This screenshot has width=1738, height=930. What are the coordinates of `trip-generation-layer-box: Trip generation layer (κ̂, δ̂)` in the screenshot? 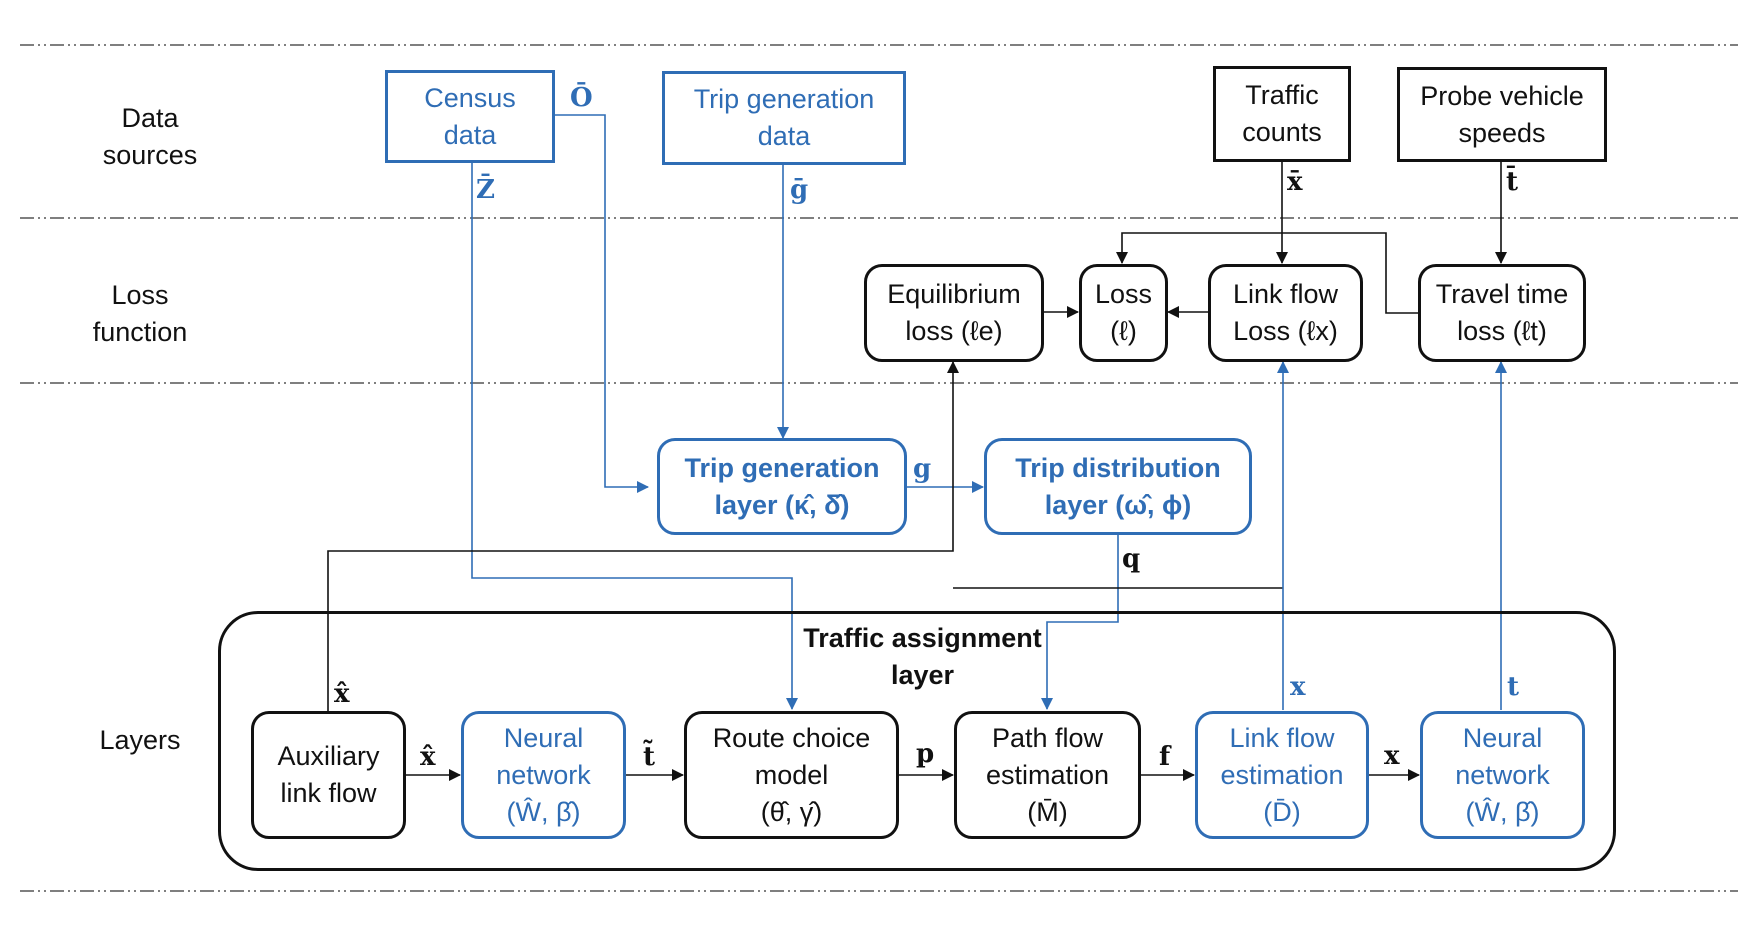 It's located at (782, 486).